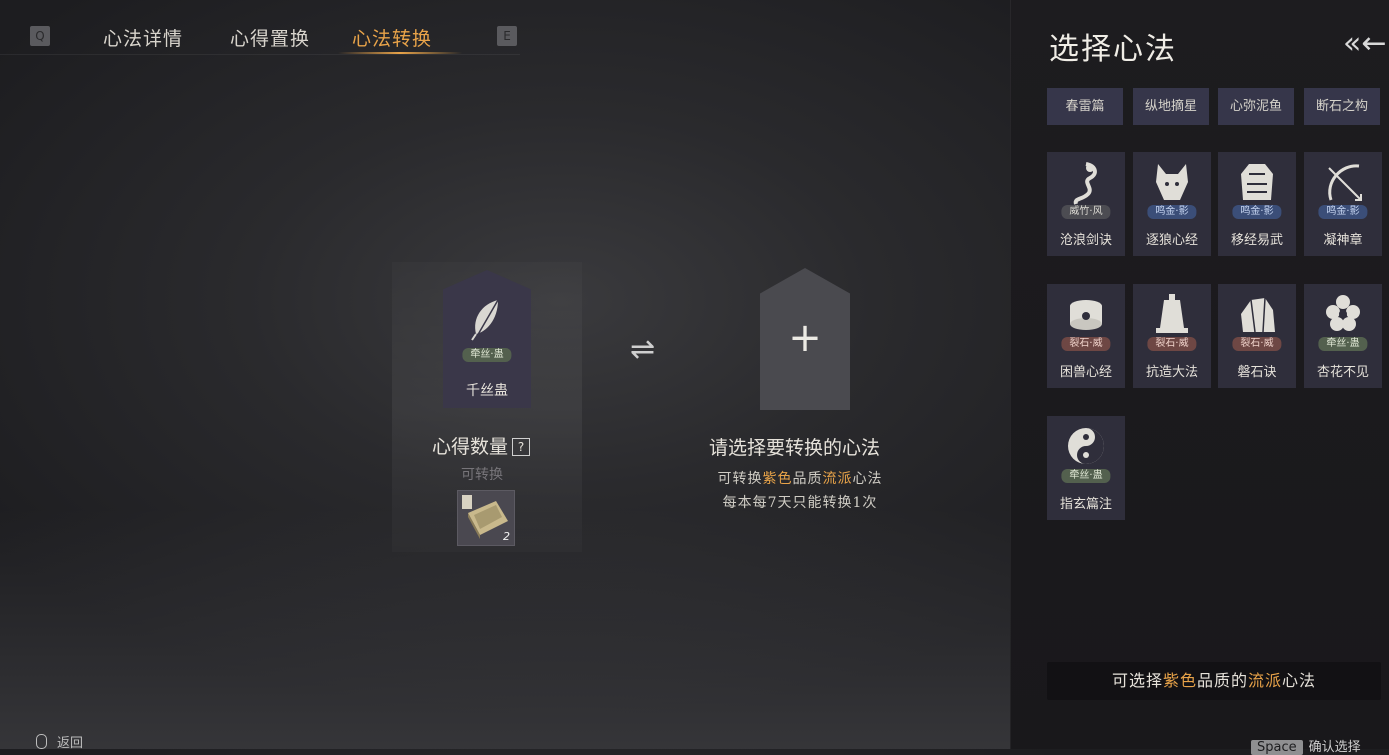 The width and height of the screenshot is (1389, 755). What do you see at coordinates (59, 741) in the screenshot?
I see `back-button: 返回` at bounding box center [59, 741].